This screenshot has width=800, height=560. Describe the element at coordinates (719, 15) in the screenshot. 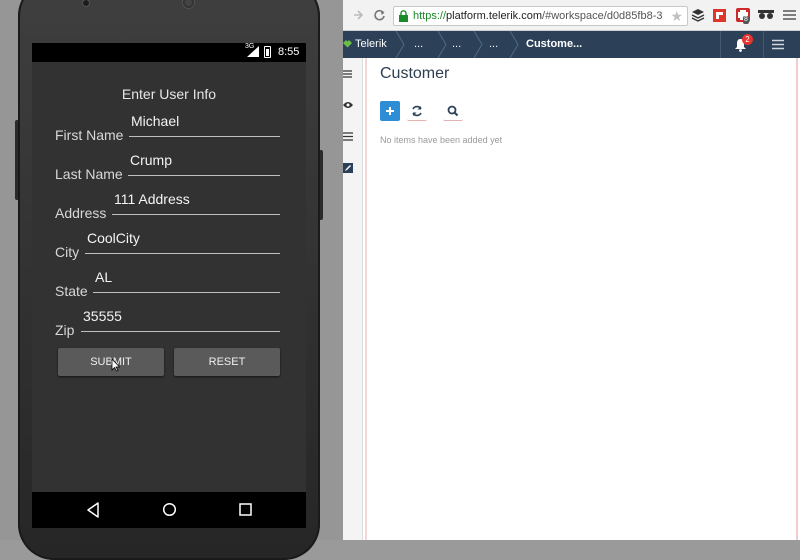

I see `flipboard-extension-icon` at that location.